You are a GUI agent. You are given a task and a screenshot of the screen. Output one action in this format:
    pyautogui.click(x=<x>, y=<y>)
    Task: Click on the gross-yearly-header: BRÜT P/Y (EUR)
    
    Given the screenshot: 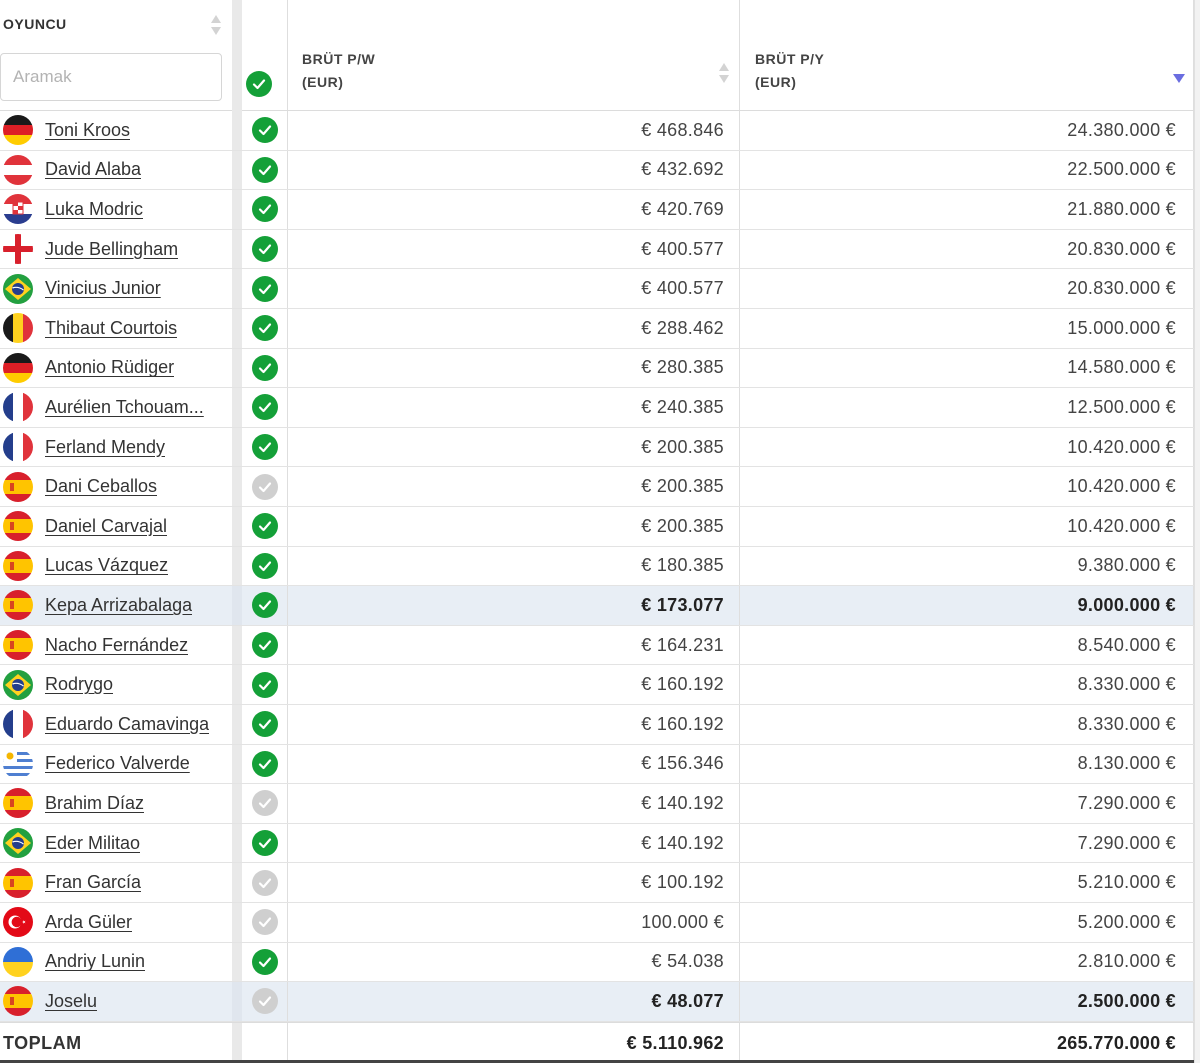 What is the action you would take?
    pyautogui.click(x=789, y=71)
    